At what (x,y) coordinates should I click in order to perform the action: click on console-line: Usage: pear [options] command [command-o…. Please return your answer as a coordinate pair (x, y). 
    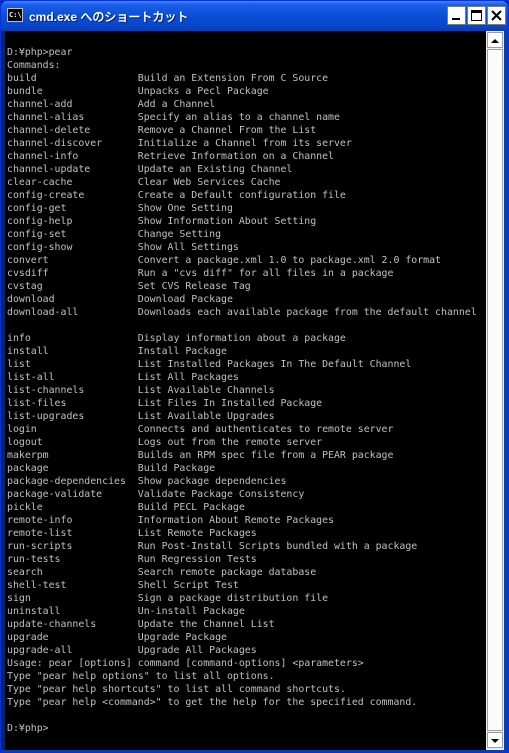
    Looking at the image, I should click on (185, 663).